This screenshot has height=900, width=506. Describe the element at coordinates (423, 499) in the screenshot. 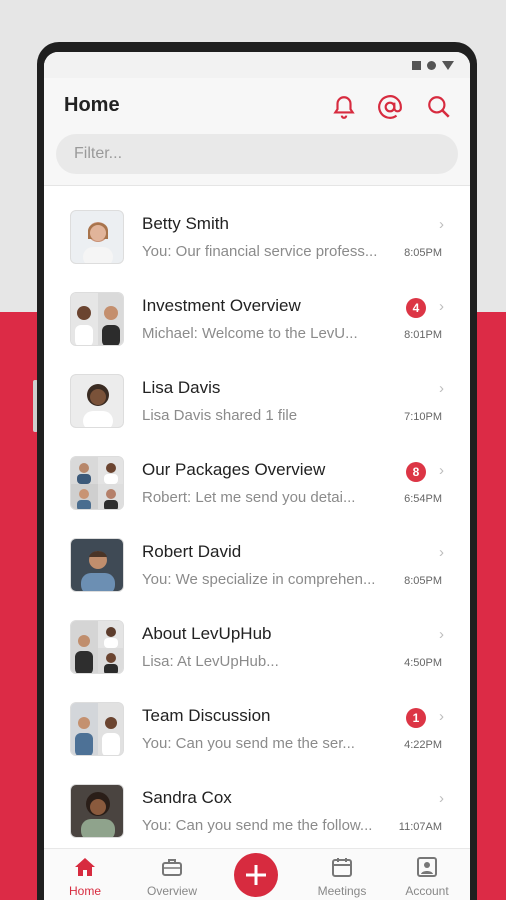

I see `conversation-time: 6:54PM` at that location.